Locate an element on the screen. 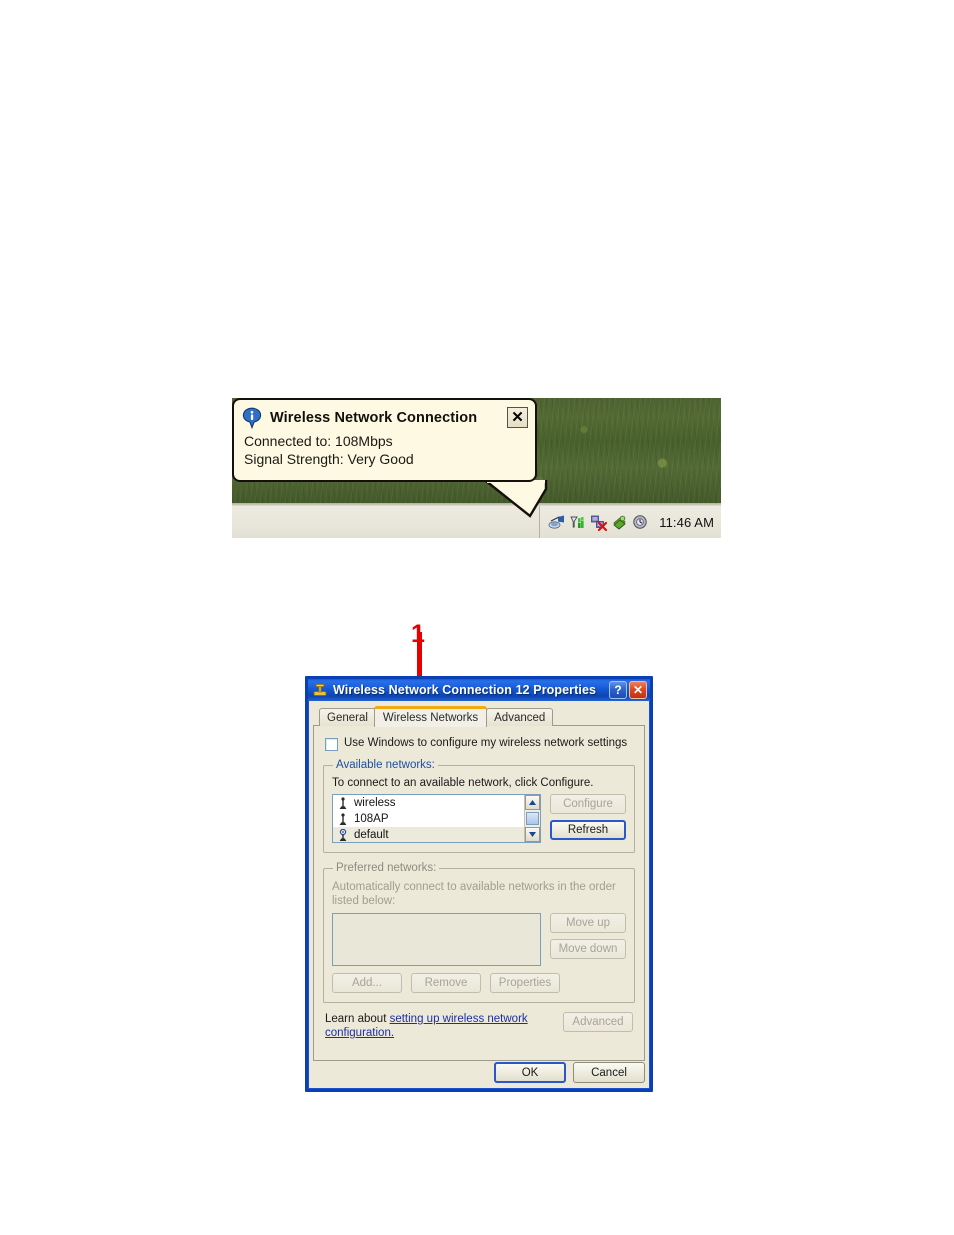 This screenshot has width=954, height=1235. scroll-up-icon is located at coordinates (532, 803).